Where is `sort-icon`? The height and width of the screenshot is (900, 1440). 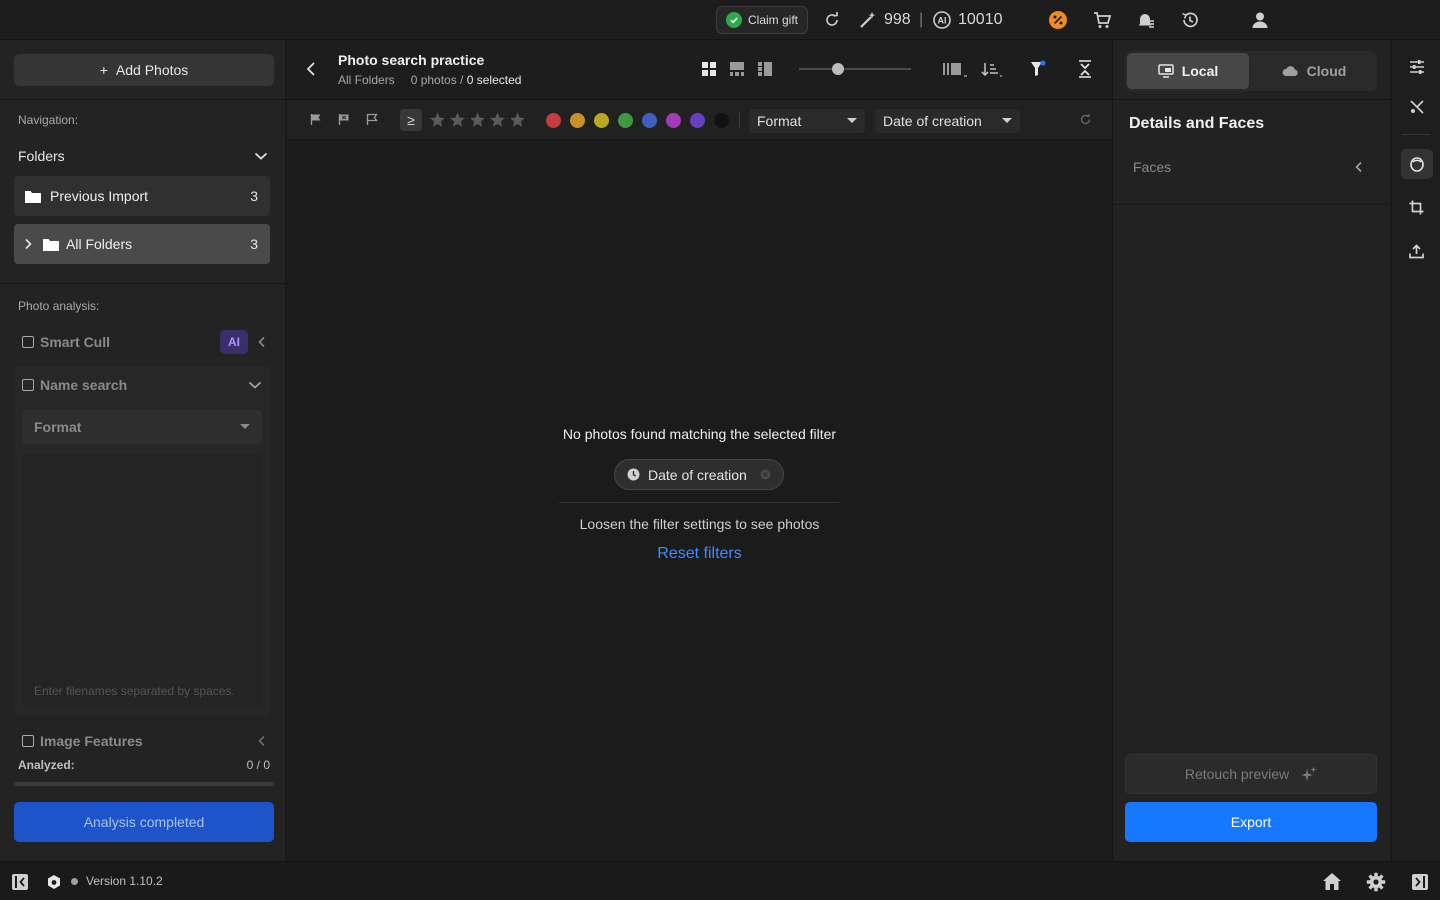
sort-icon is located at coordinates (992, 70).